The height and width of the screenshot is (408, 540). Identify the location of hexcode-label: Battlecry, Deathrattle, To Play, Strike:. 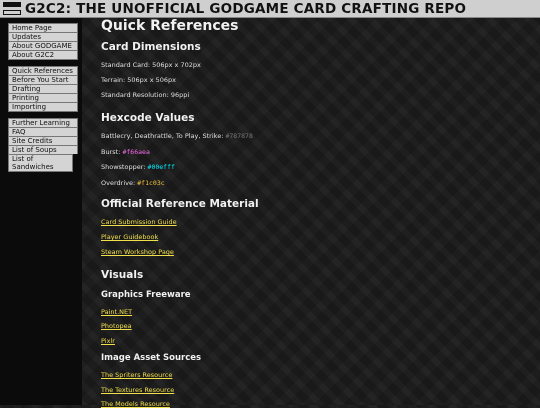
(162, 136).